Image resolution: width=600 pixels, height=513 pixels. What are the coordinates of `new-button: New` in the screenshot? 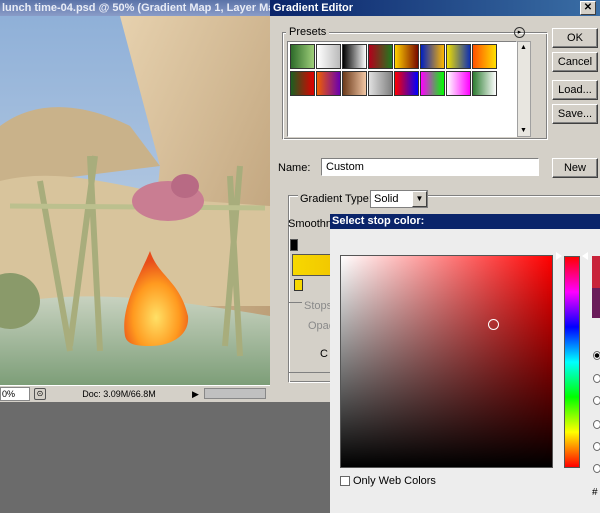 It's located at (575, 168).